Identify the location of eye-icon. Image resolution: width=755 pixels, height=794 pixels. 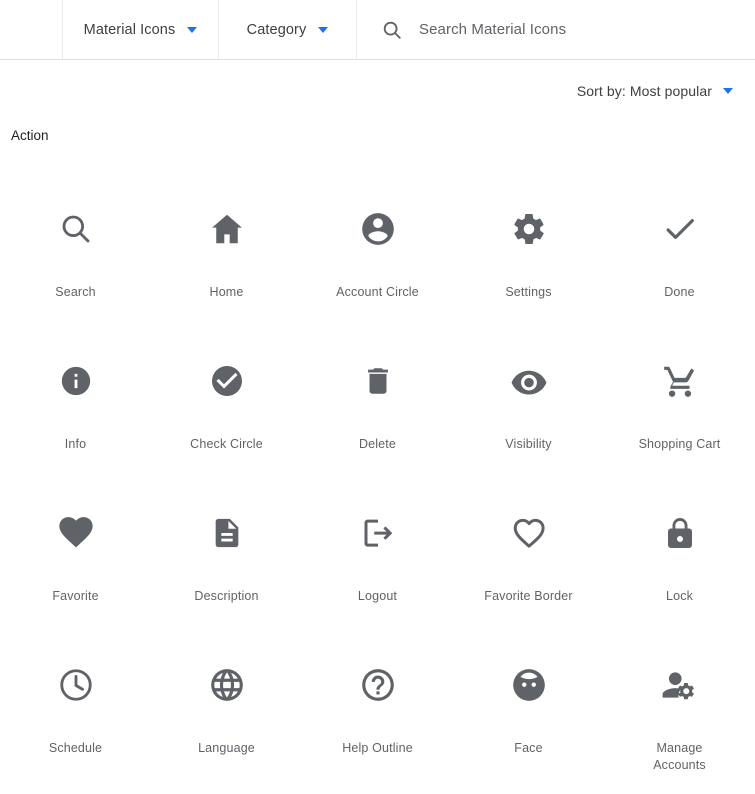
(529, 381).